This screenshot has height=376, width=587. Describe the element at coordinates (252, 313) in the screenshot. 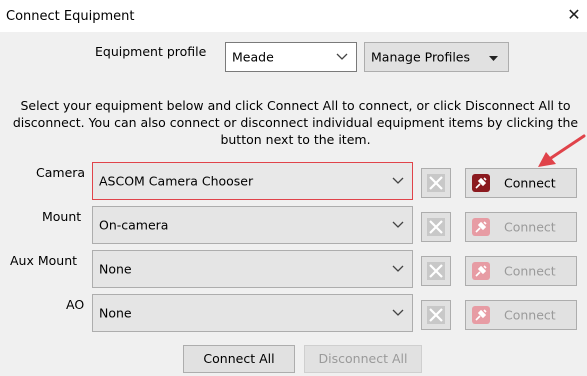

I see `ao-select: None` at that location.